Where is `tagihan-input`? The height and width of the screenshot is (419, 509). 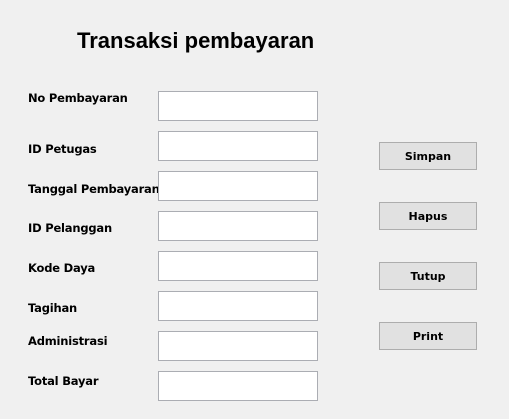
tagihan-input is located at coordinates (238, 306).